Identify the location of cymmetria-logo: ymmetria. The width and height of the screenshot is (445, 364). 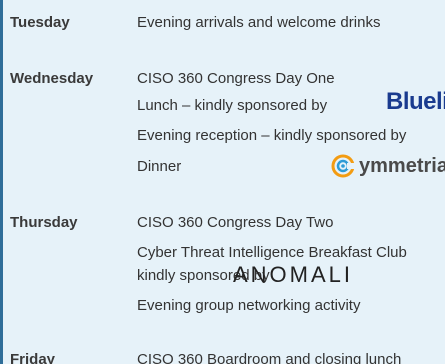
(388, 166).